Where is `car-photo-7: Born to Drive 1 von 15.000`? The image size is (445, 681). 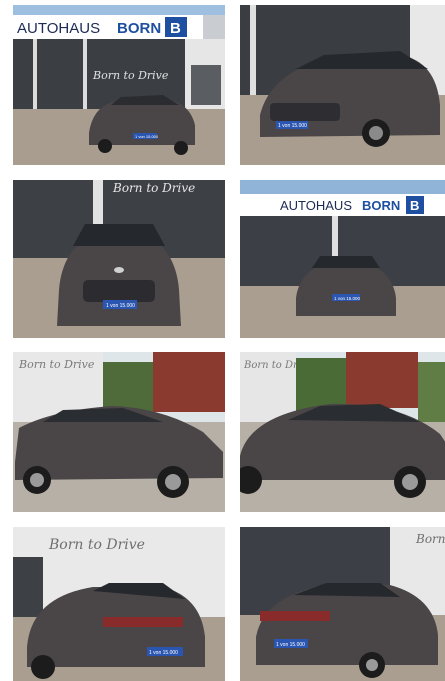 car-photo-7: Born to Drive 1 von 15.000 is located at coordinates (119, 604).